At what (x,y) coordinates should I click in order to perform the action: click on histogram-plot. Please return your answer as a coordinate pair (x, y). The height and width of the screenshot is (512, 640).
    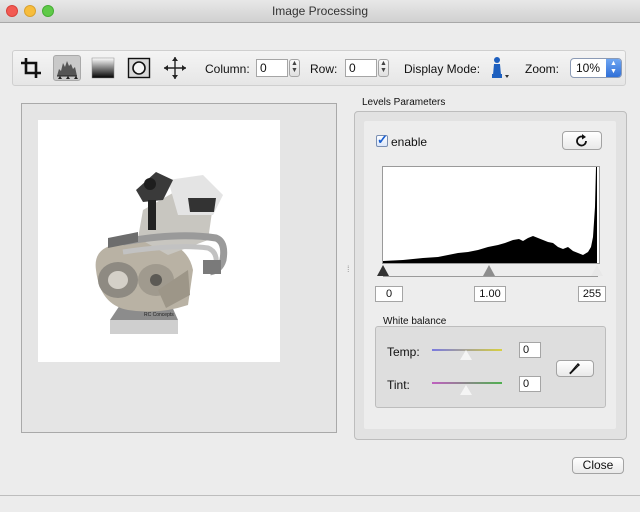
    Looking at the image, I should click on (490, 215).